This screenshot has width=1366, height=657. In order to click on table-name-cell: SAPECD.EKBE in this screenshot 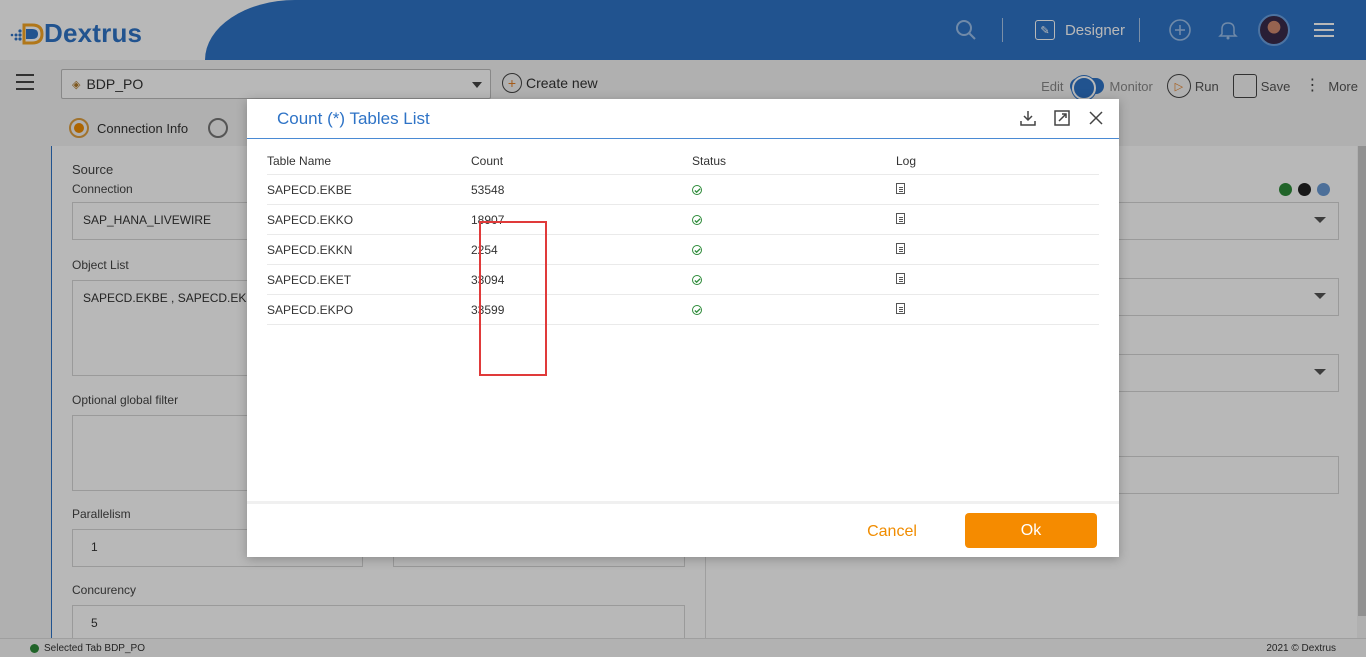, I will do `click(309, 189)`.